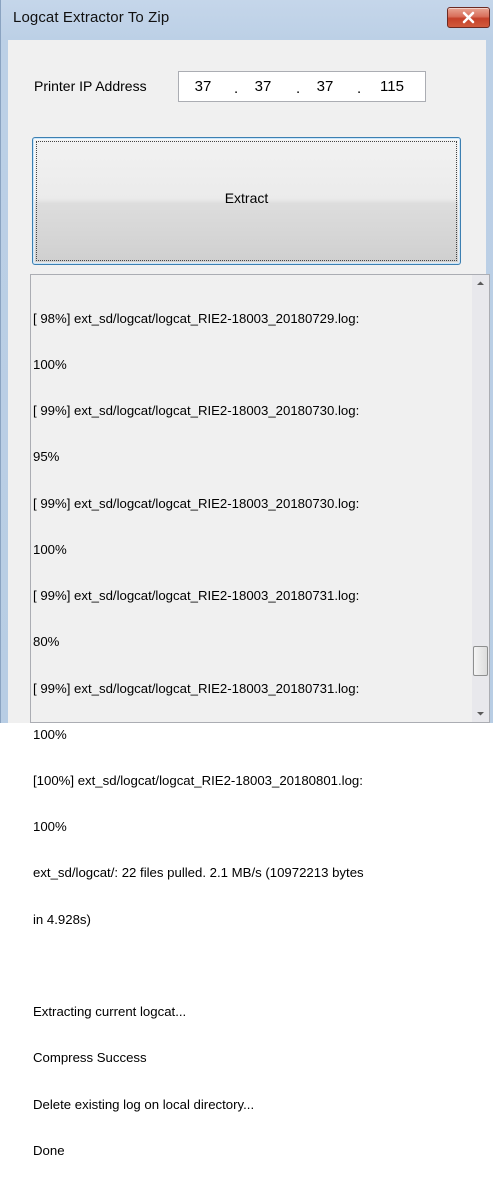  I want to click on close-icon, so click(468, 17).